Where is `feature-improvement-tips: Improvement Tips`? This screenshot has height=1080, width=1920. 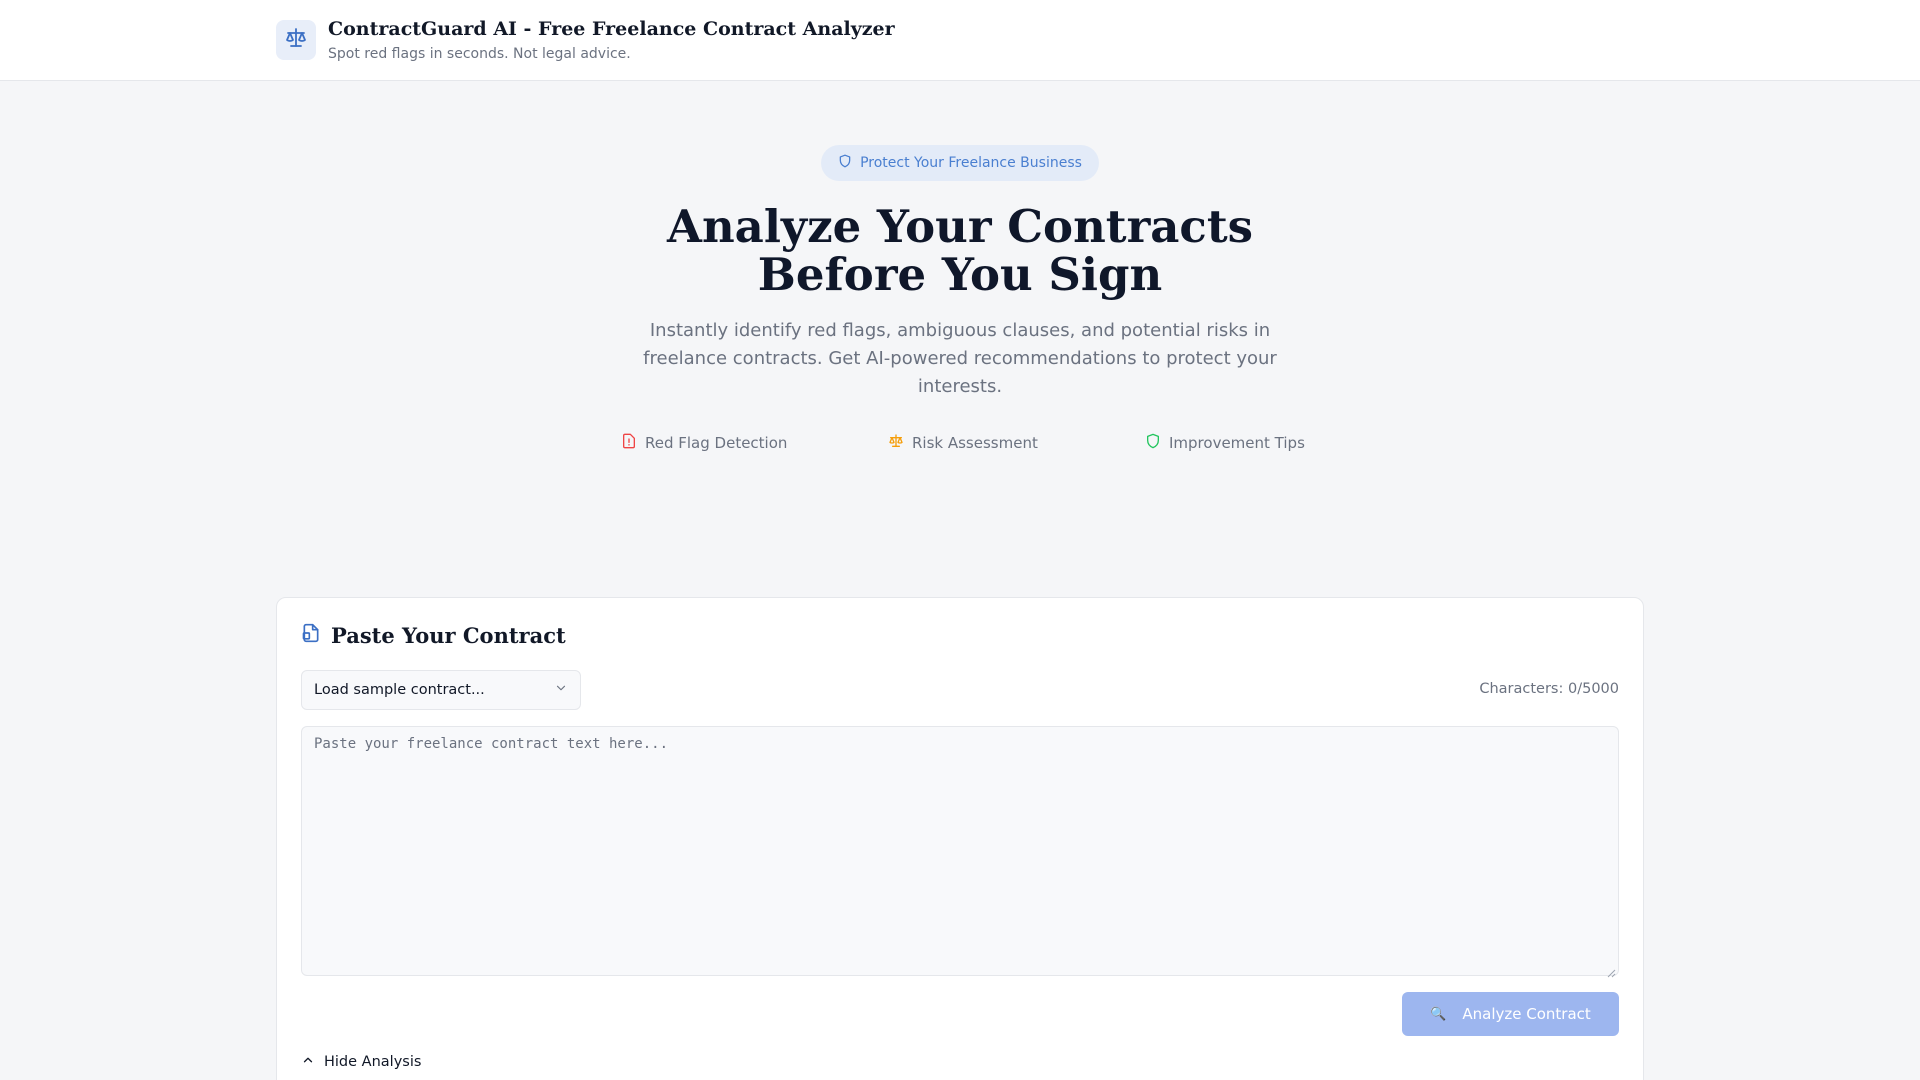
feature-improvement-tips: Improvement Tips is located at coordinates (1225, 443).